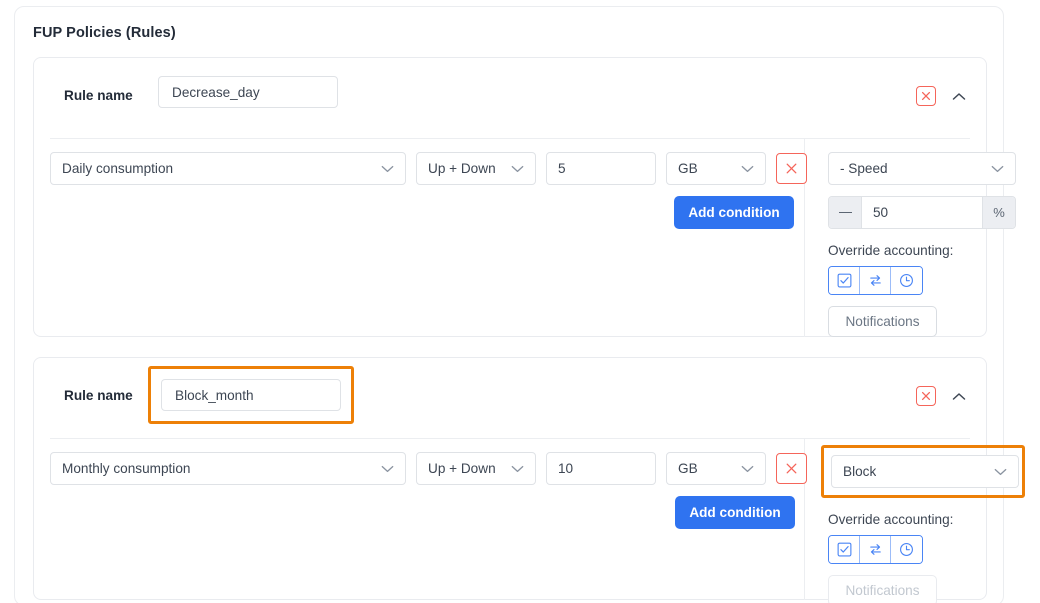  I want to click on stepper-decrement-button, so click(845, 212).